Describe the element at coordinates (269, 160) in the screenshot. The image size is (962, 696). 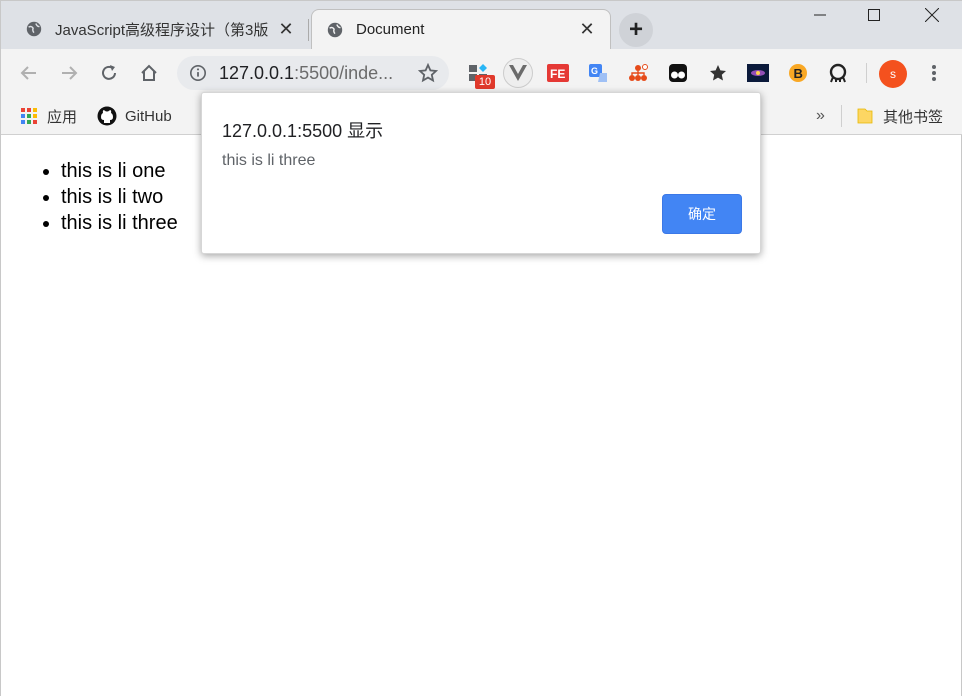
I see `dialog-message: this is li three` at that location.